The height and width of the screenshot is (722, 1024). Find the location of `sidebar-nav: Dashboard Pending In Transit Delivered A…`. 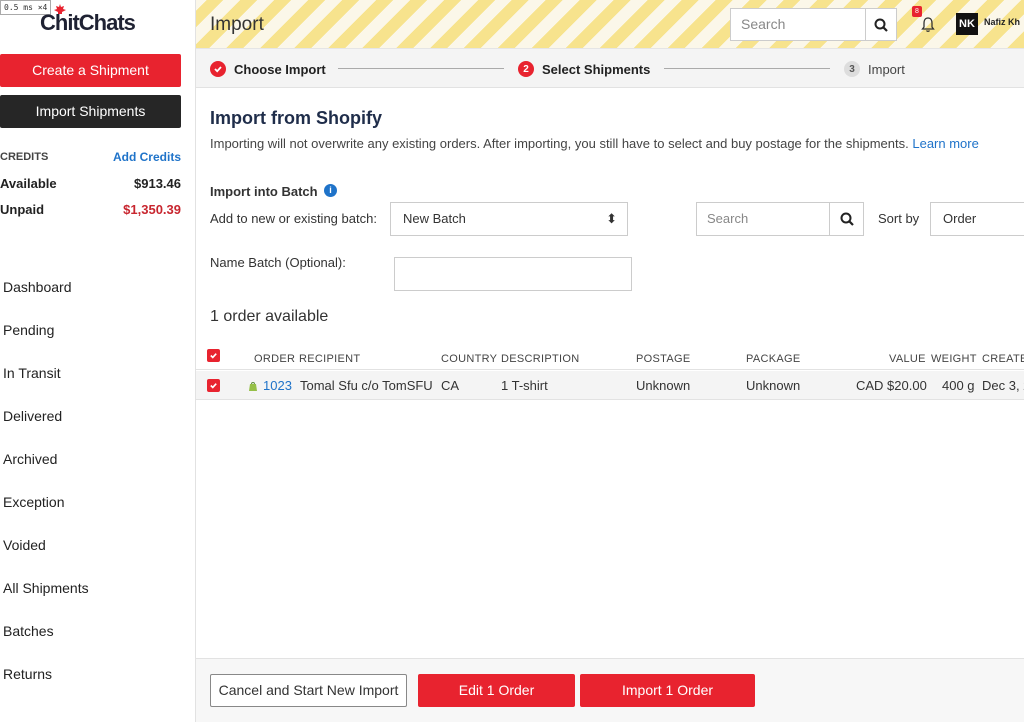

sidebar-nav: Dashboard Pending In Transit Delivered A… is located at coordinates (98, 481).